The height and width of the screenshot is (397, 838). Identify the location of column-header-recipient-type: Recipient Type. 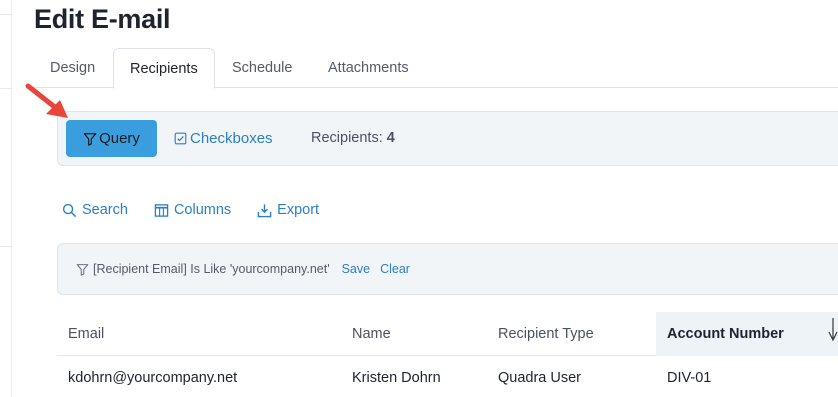
(546, 334).